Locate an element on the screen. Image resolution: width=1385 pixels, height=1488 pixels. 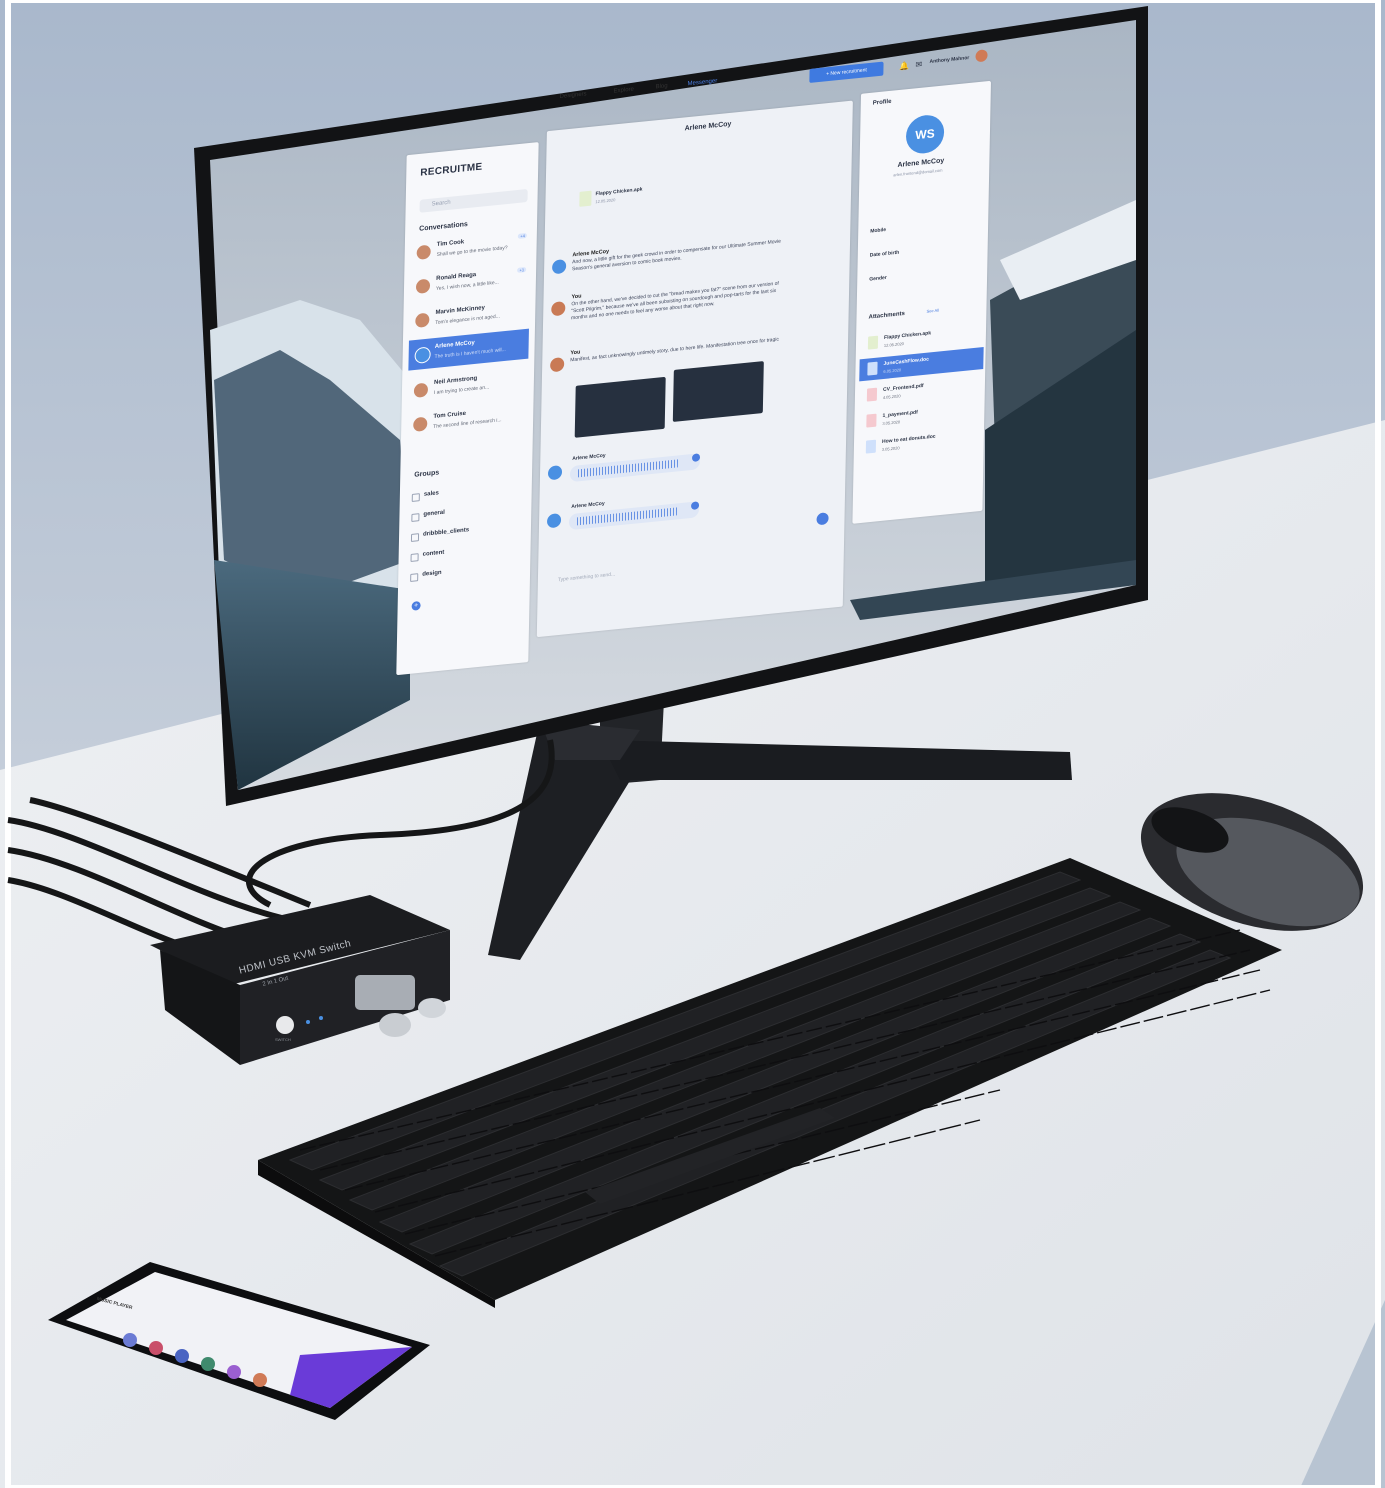
profile-field-label: Date of birth is located at coordinates (884, 254).